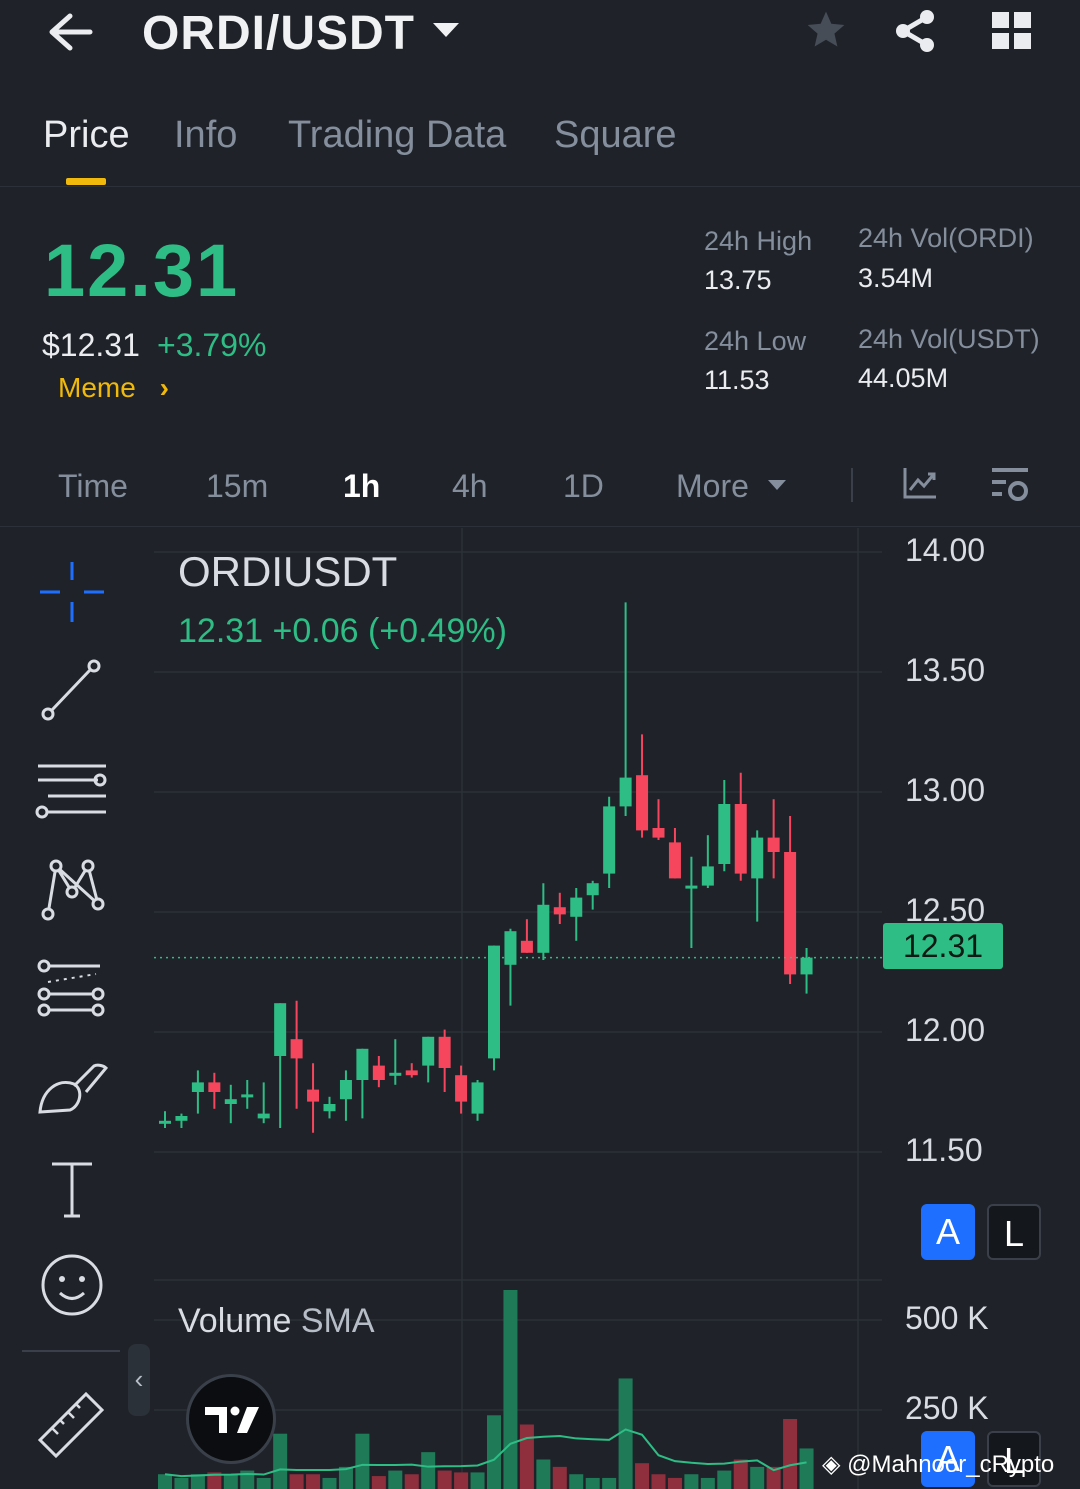 This screenshot has height=1489, width=1080. What do you see at coordinates (86, 135) in the screenshot?
I see `tab-price: Price` at bounding box center [86, 135].